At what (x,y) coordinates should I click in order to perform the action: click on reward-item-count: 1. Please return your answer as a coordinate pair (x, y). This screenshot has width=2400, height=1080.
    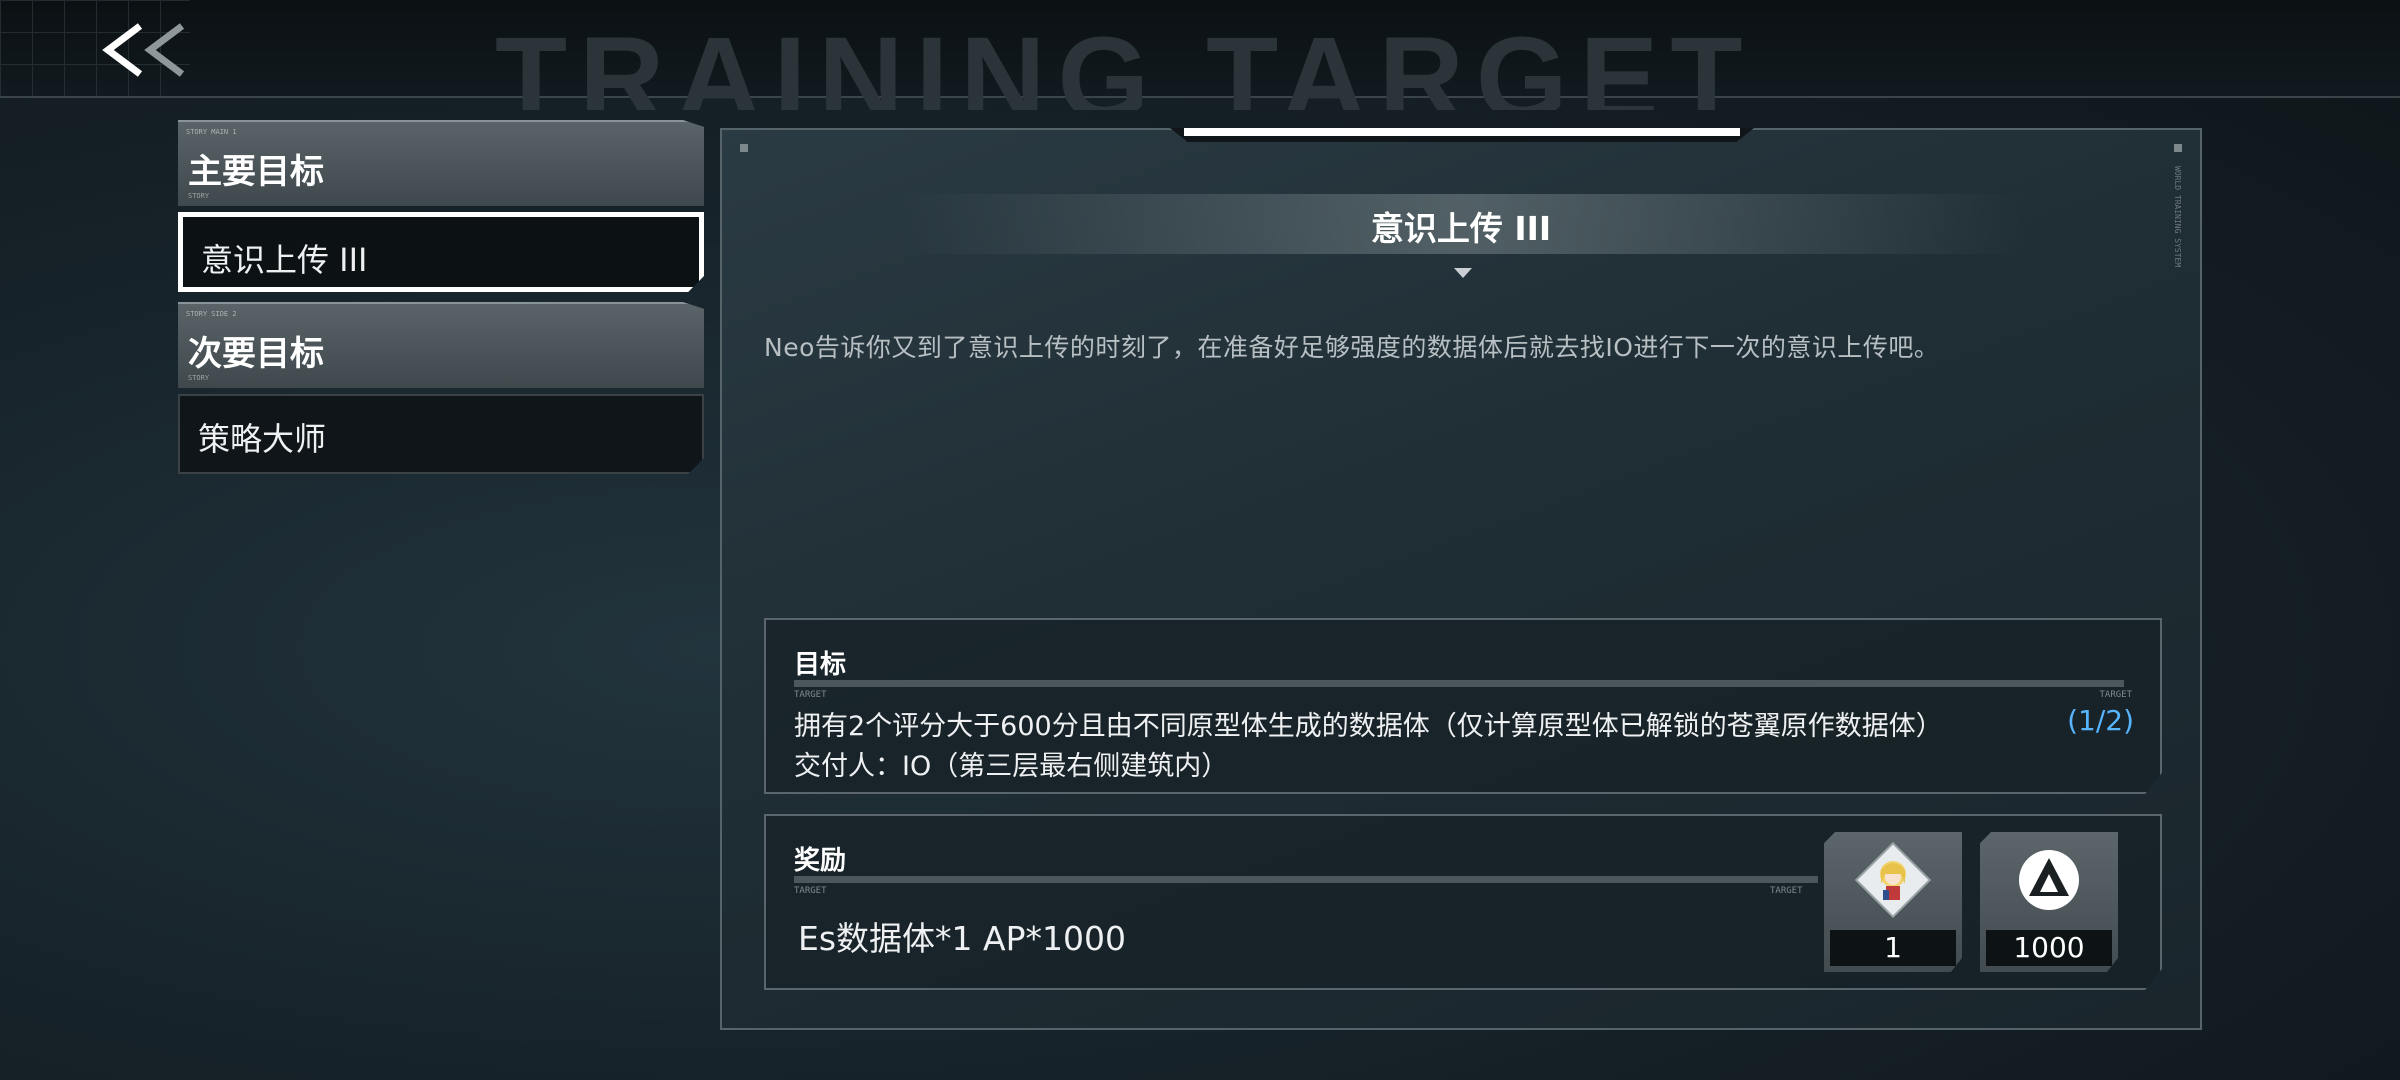
    Looking at the image, I should click on (1893, 948).